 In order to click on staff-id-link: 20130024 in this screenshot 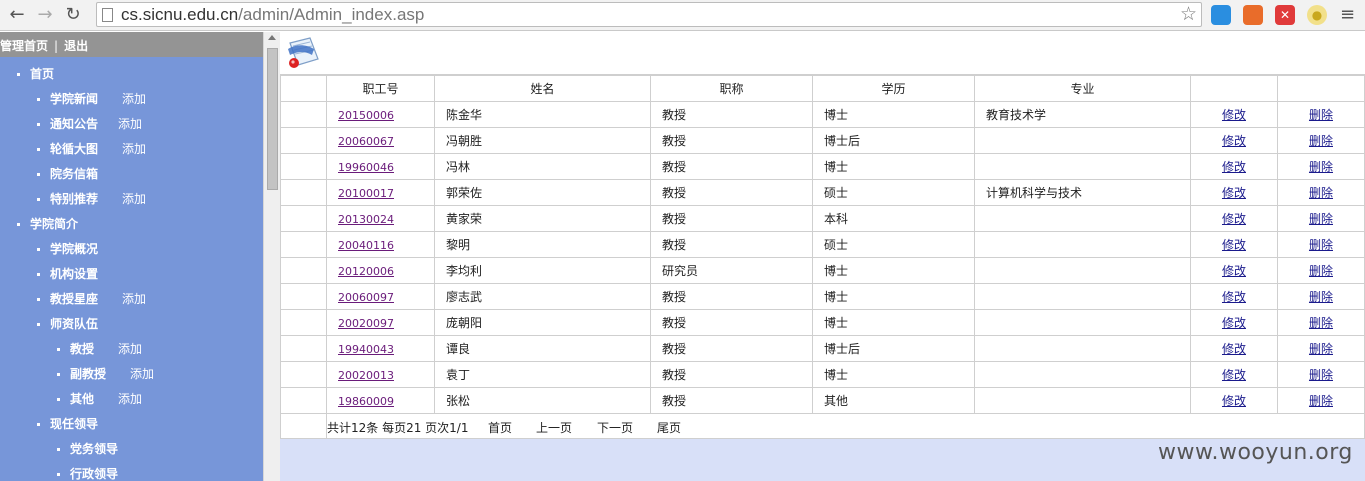, I will do `click(366, 219)`.